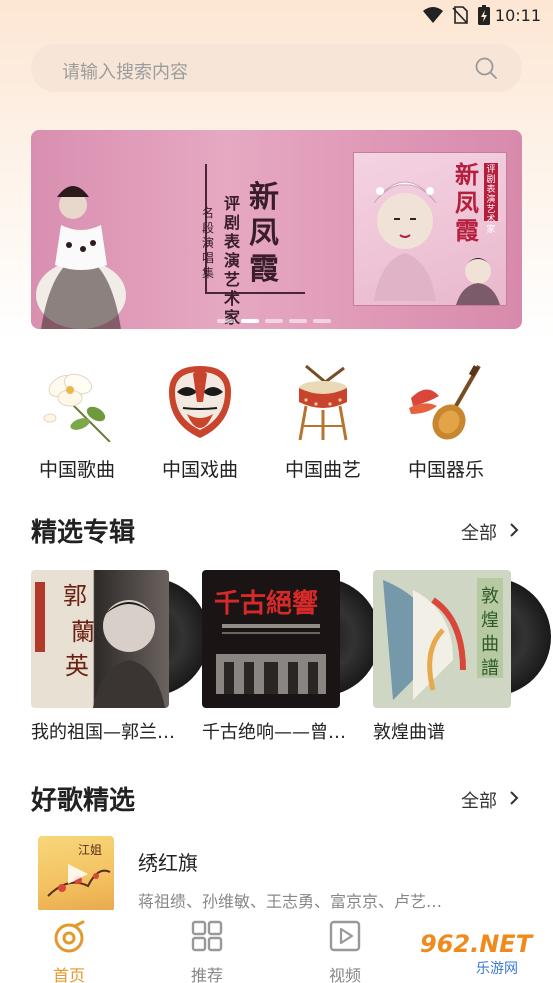  I want to click on category-chinese-songs: 中国歌曲, so click(77, 420).